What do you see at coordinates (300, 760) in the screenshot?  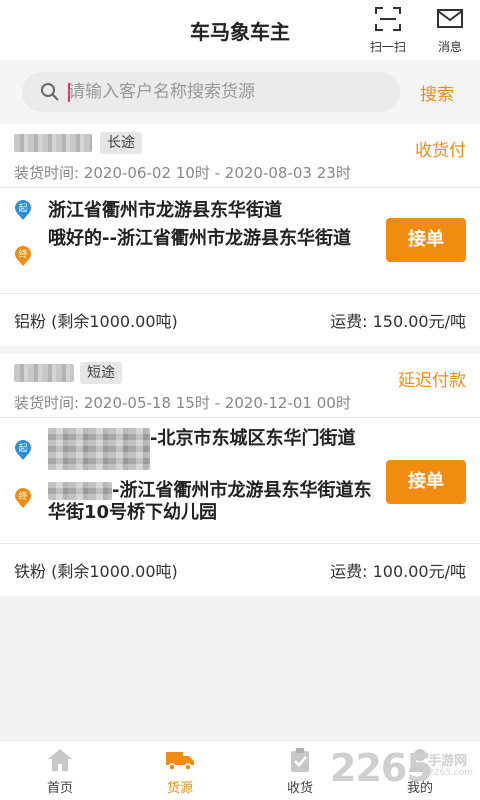 I see `clipboard-check-icon` at bounding box center [300, 760].